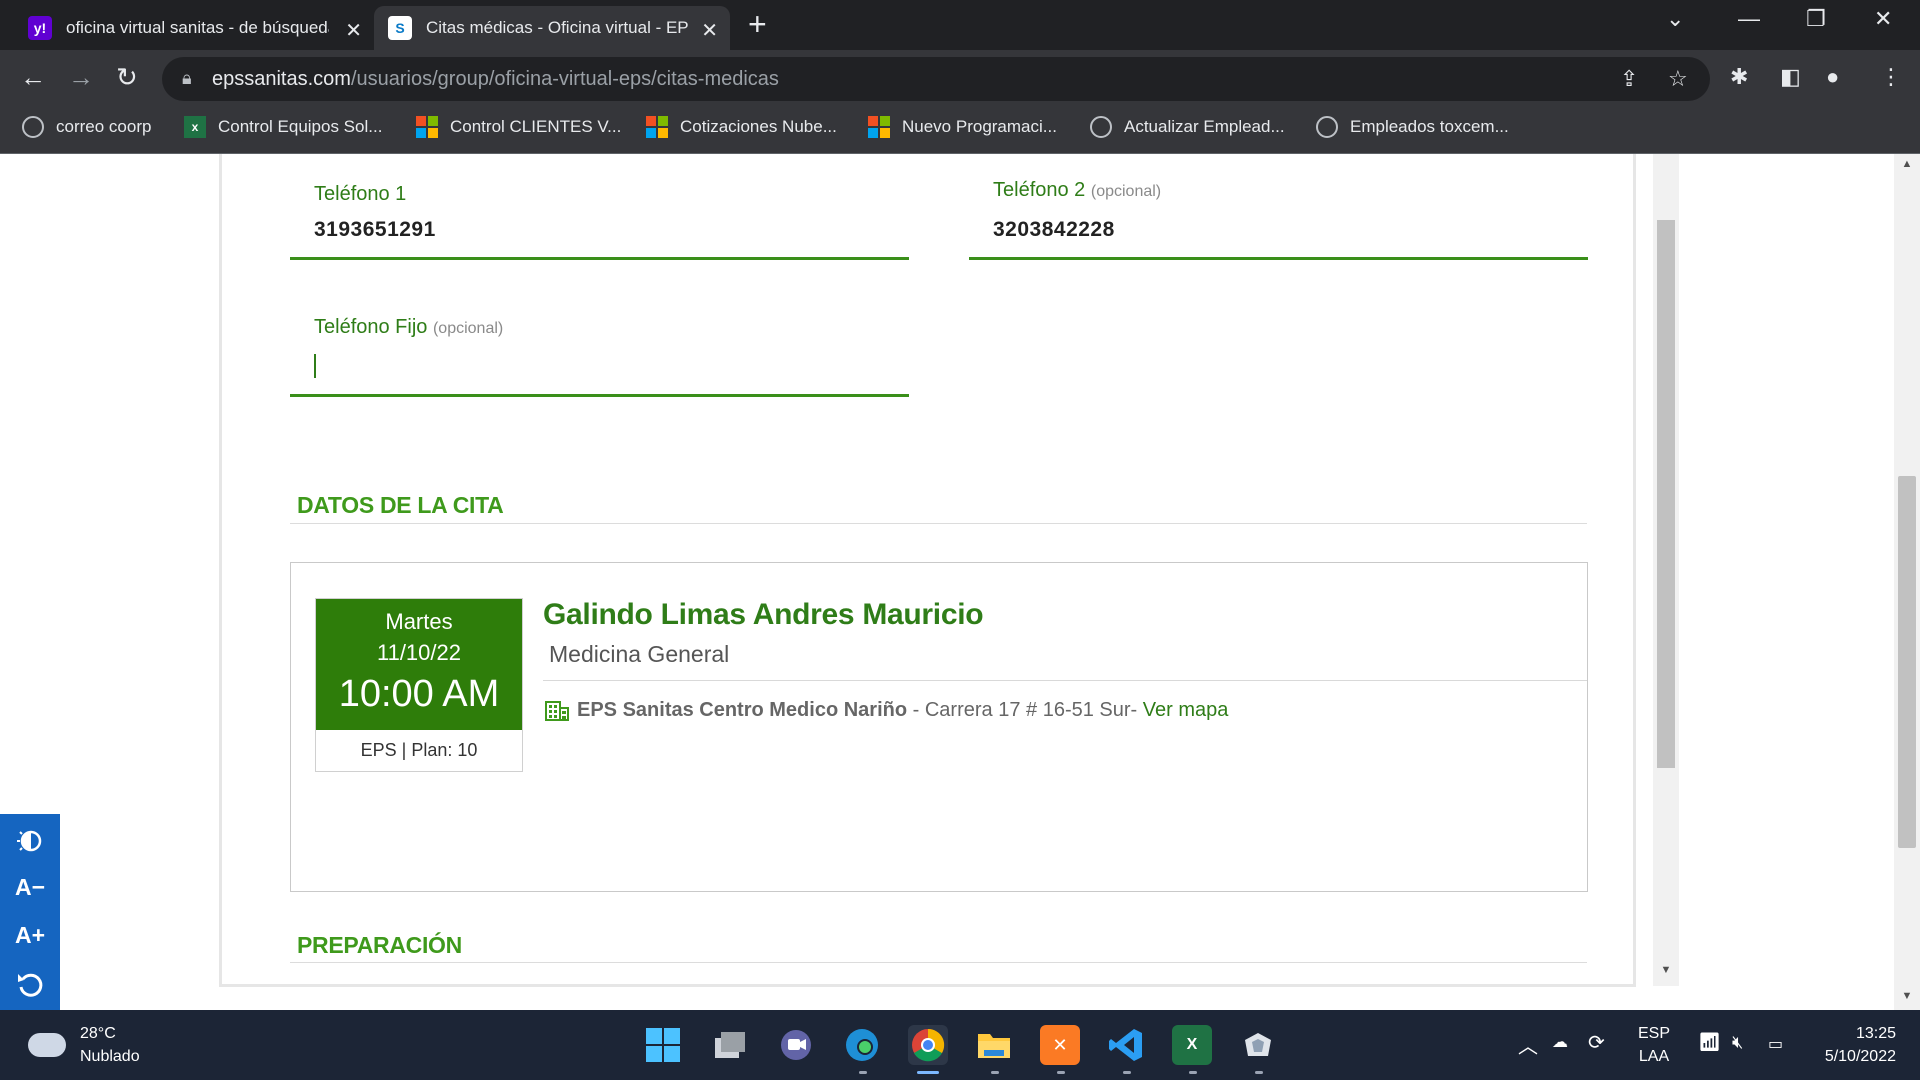  Describe the element at coordinates (47, 1045) in the screenshot. I see `cloud-icon` at that location.